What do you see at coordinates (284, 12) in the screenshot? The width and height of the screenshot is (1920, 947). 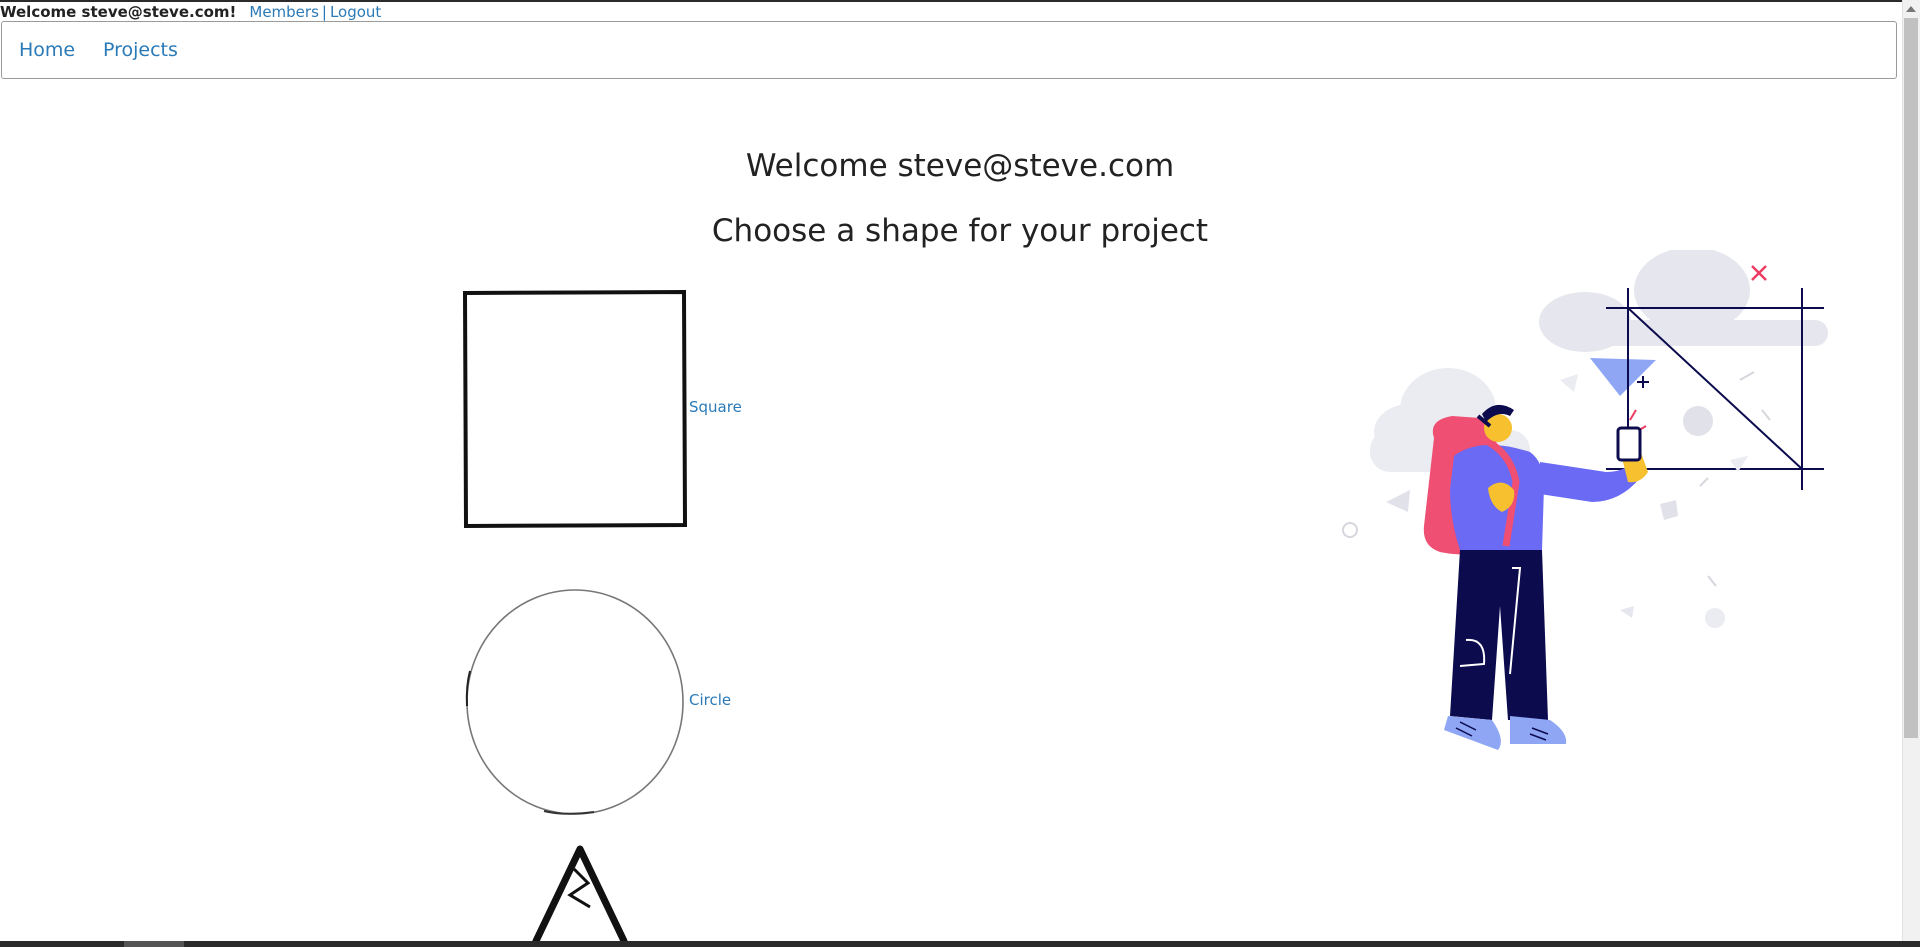 I see `members-link: Members` at bounding box center [284, 12].